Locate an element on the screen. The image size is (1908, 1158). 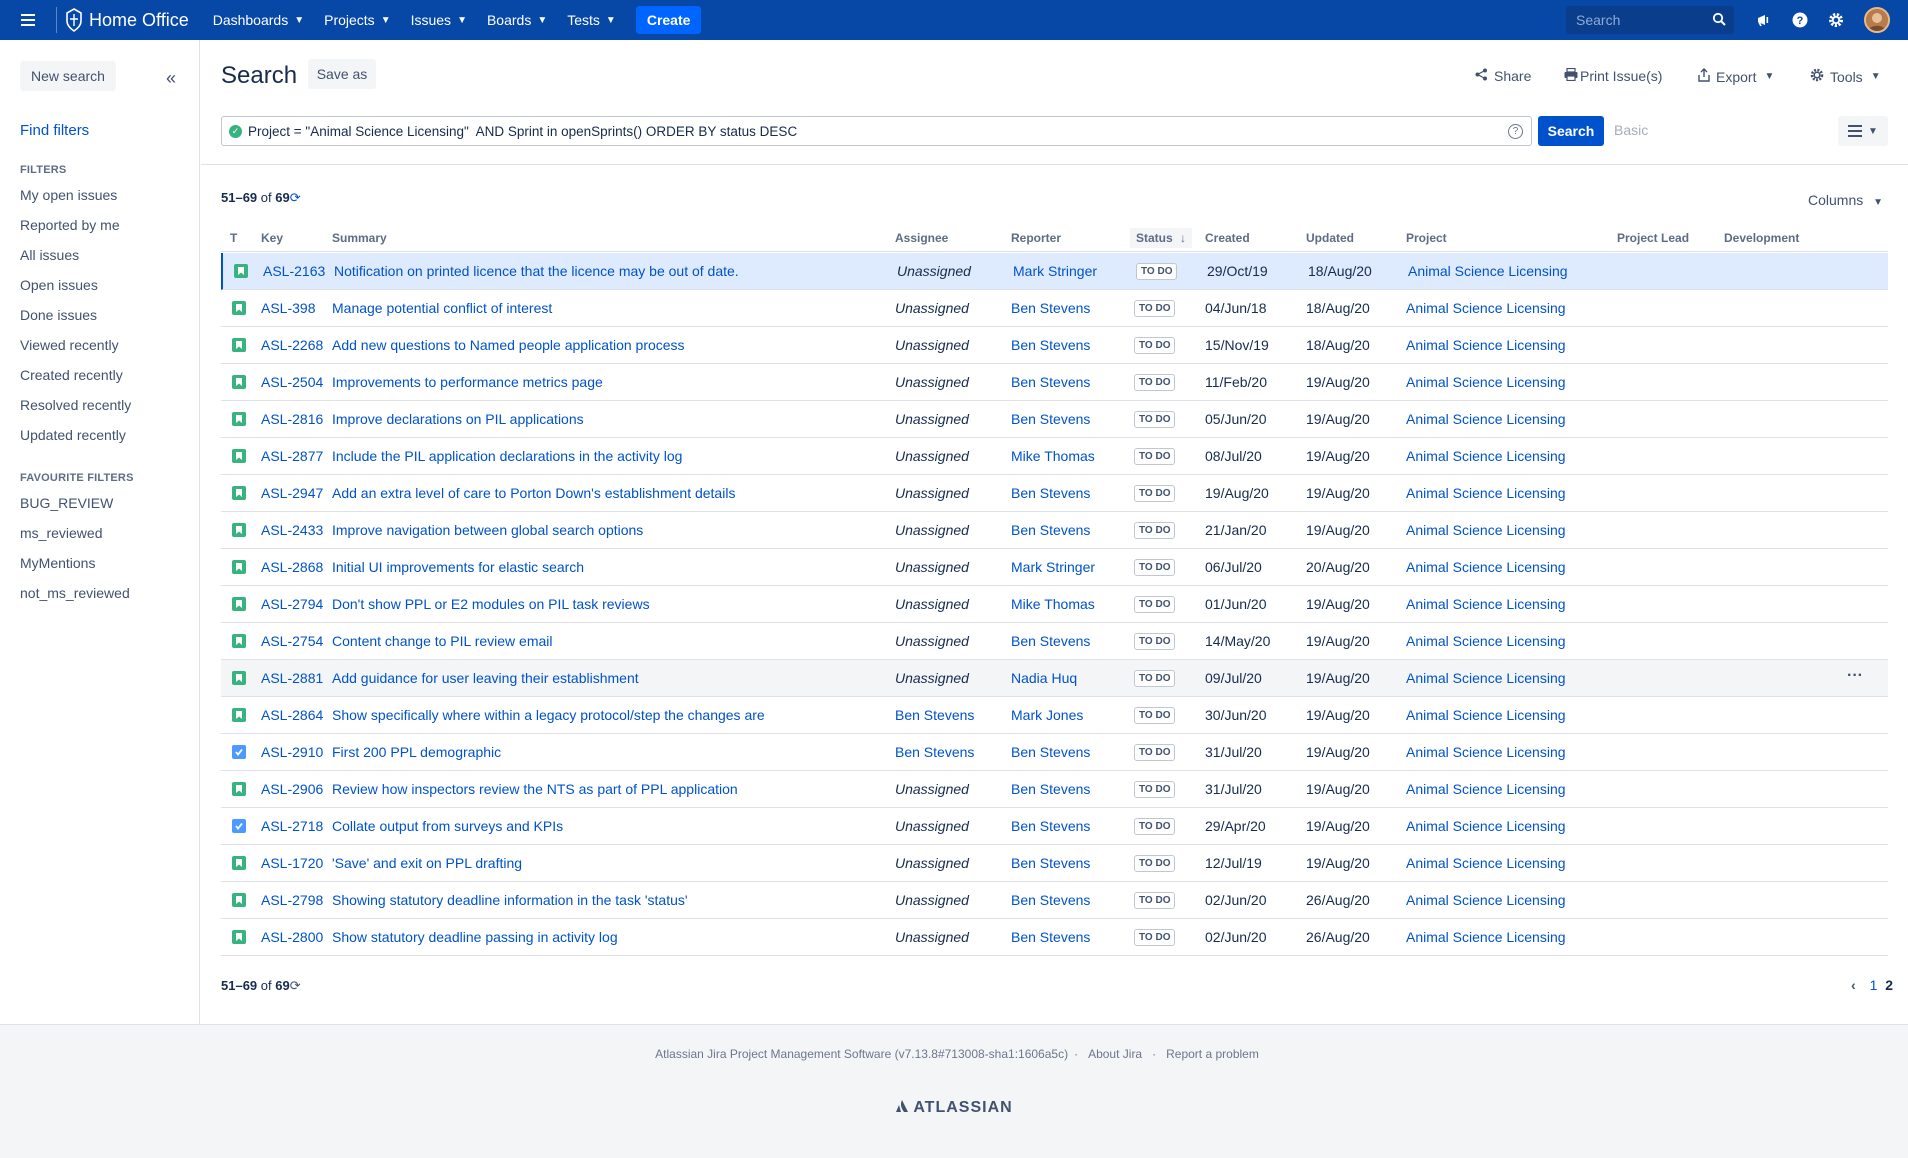
filter-done-issues: Done issues is located at coordinates (58, 315).